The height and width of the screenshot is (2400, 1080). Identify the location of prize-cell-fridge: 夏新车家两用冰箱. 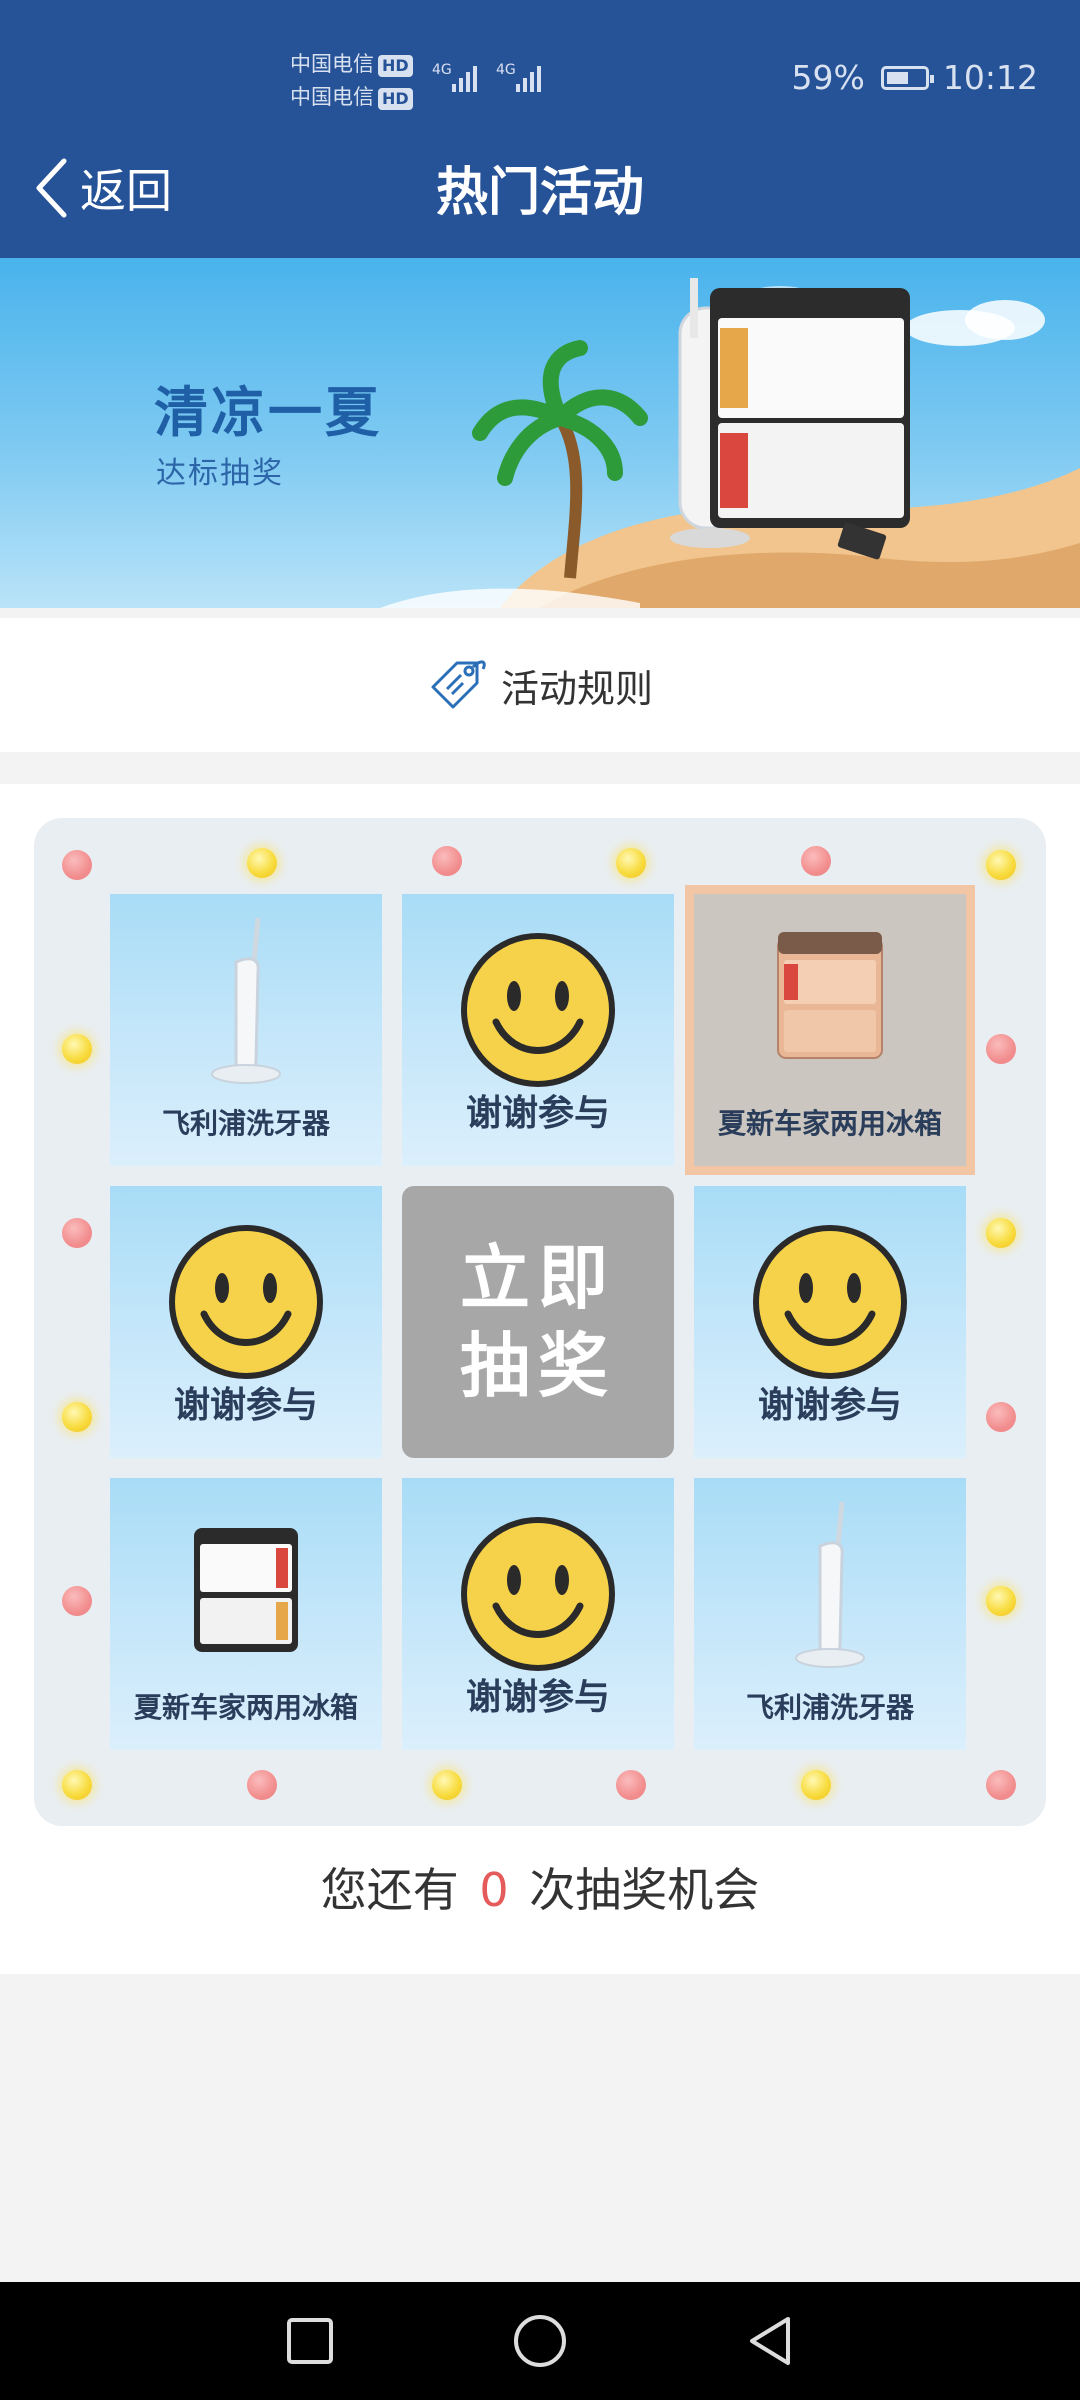
(246, 1614).